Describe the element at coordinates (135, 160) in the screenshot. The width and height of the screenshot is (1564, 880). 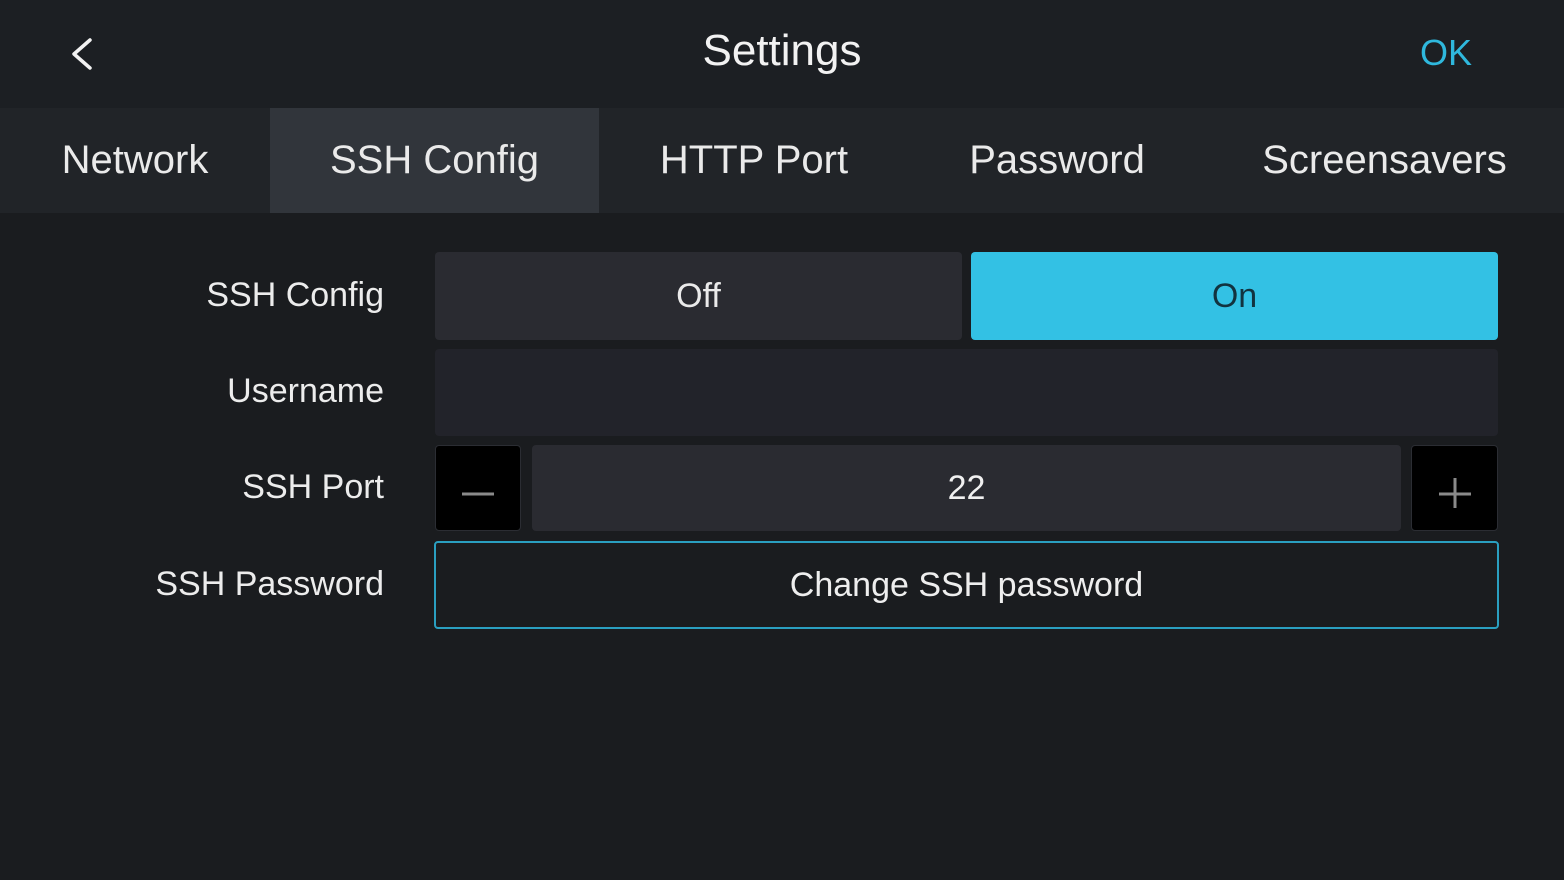
I see `tab-network: Network` at that location.